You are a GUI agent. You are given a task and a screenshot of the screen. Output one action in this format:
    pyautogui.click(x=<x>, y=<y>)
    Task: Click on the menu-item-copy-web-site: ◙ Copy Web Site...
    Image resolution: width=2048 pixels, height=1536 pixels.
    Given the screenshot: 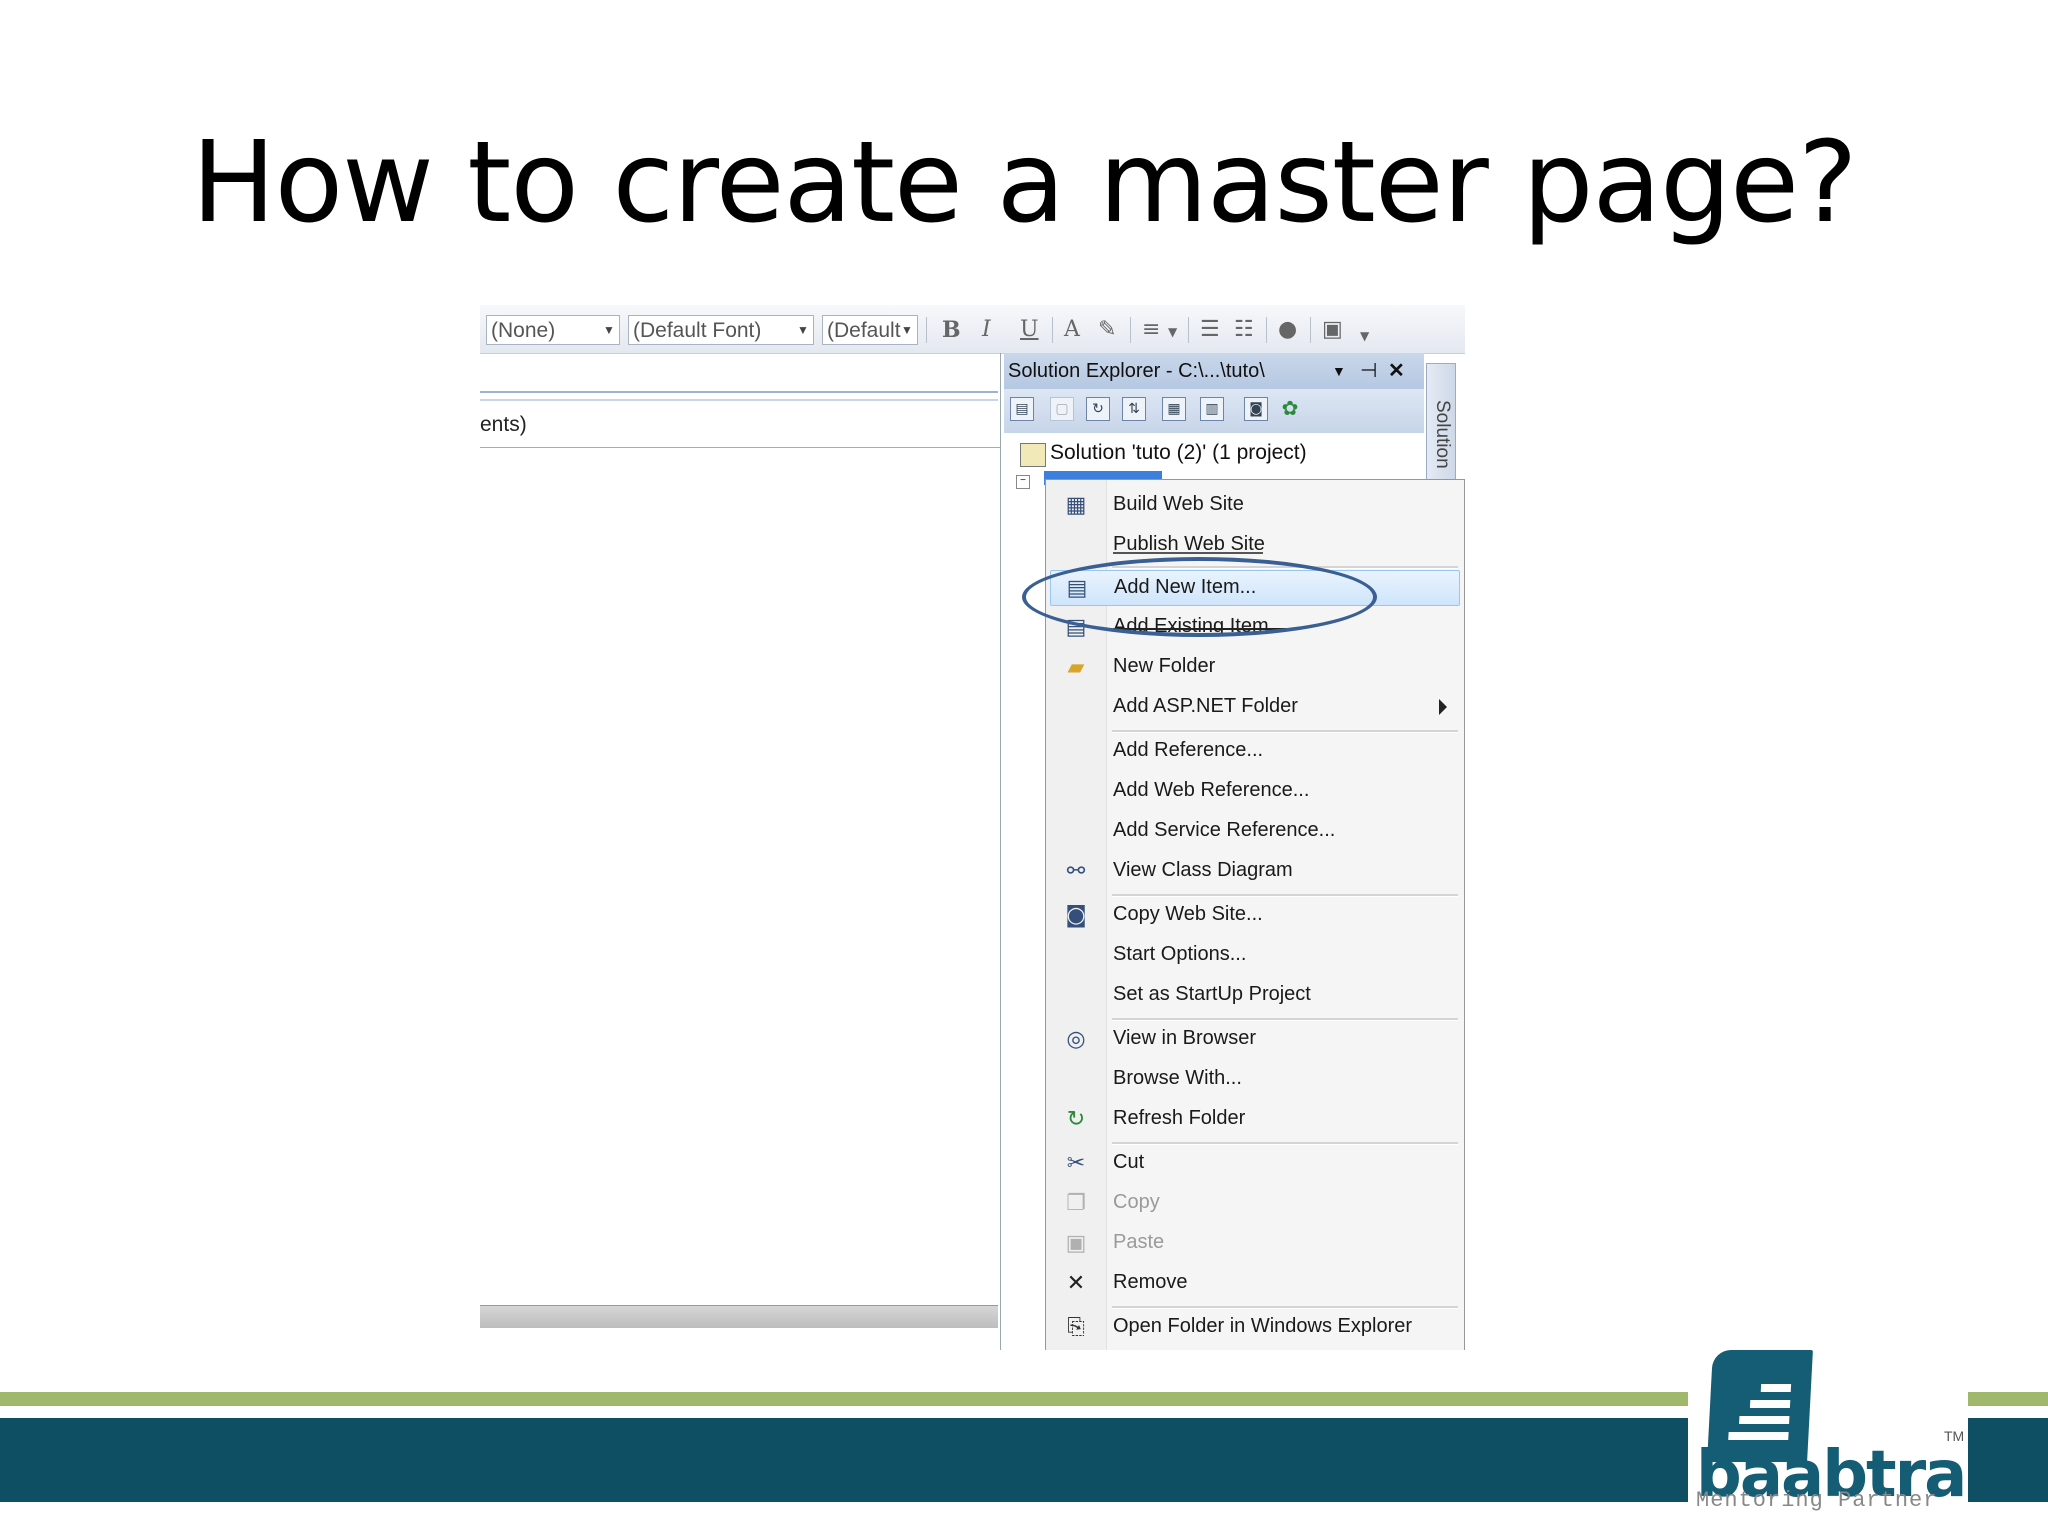 What is the action you would take?
    pyautogui.click(x=1253, y=916)
    